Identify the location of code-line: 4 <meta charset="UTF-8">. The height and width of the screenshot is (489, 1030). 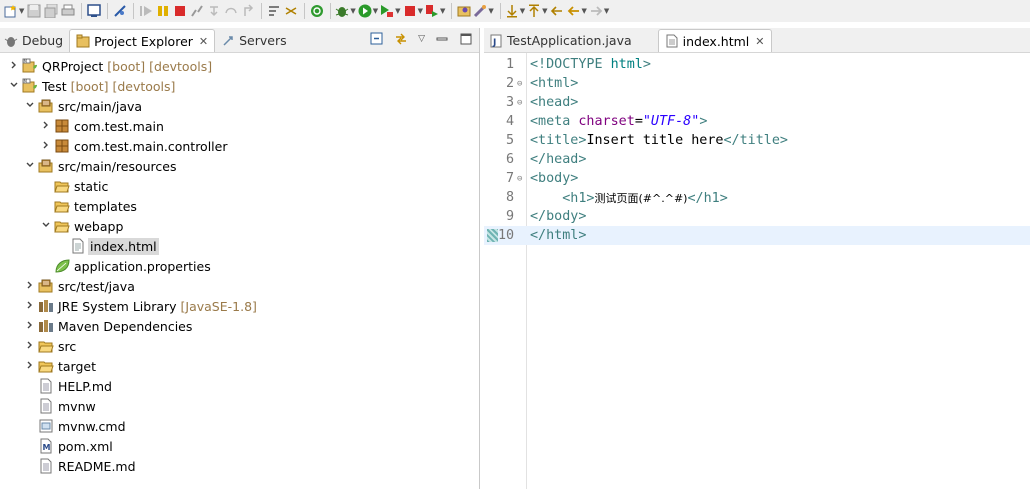
(757, 121).